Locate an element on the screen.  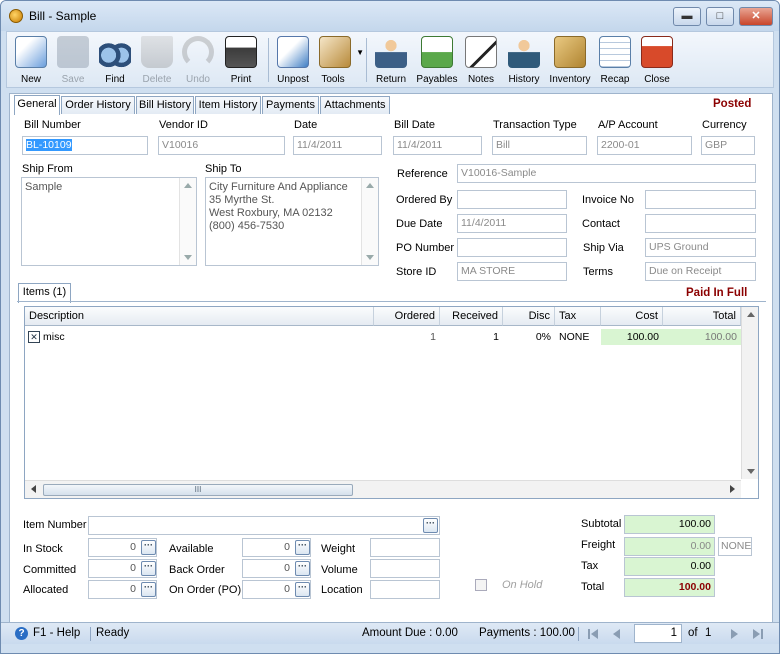
store-id-field: MA STORE is located at coordinates (512, 271).